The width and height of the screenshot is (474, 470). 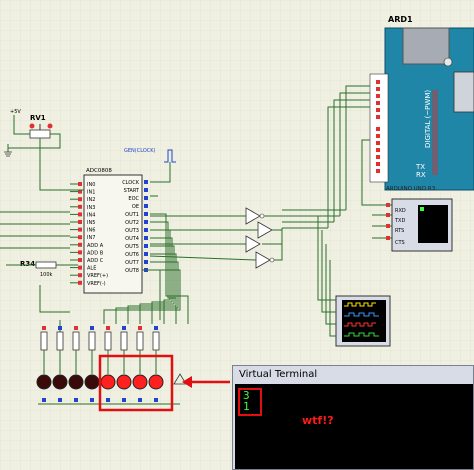 I want to click on rv1-label: RV1, so click(x=38, y=118).